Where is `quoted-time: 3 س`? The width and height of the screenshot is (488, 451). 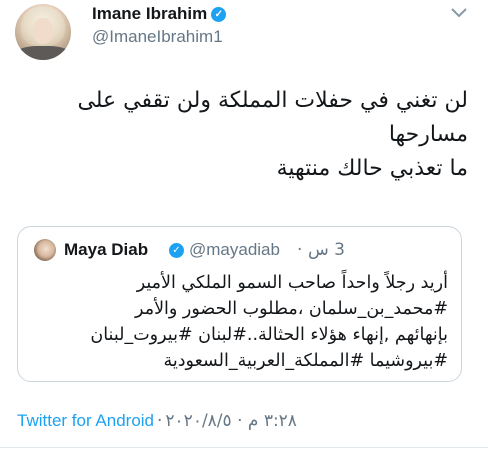
quoted-time: 3 س is located at coordinates (326, 250).